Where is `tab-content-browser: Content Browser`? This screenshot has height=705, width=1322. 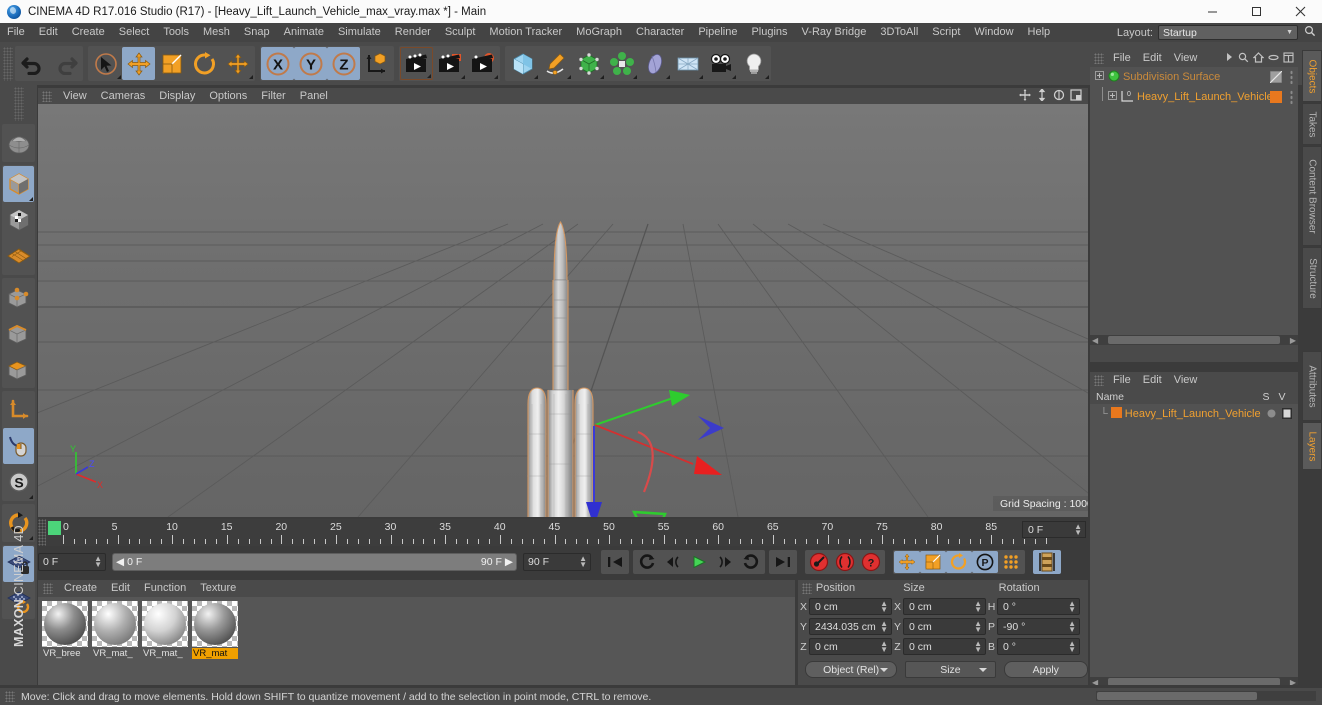 tab-content-browser: Content Browser is located at coordinates (1312, 196).